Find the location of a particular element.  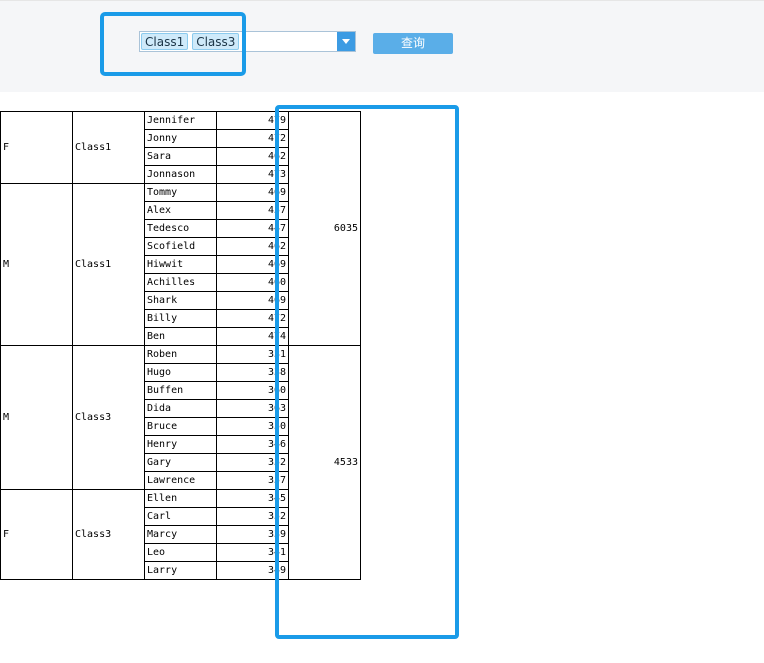

student-name-cell: Gary is located at coordinates (180, 462).